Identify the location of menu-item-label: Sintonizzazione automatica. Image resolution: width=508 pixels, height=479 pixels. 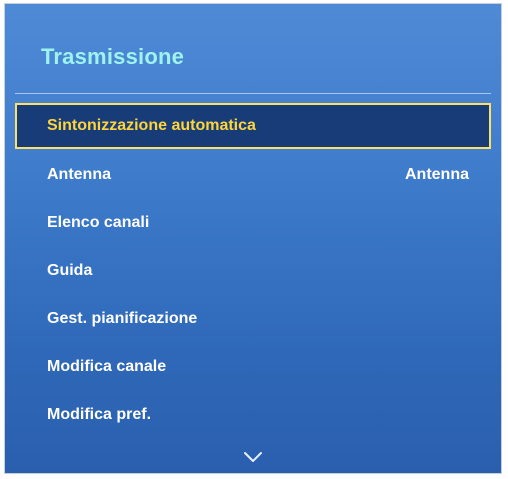
(151, 125).